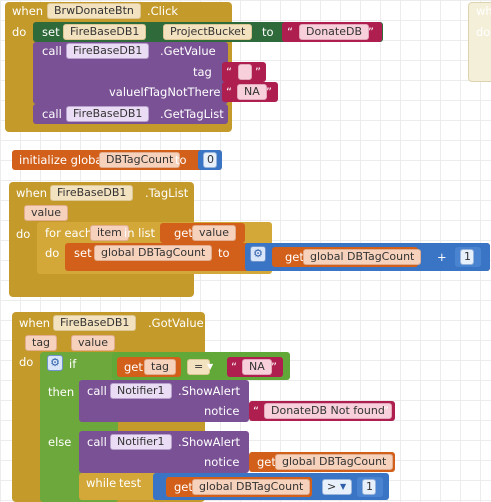  What do you see at coordinates (210, 160) in the screenshot?
I see `number-value-zero: 0` at bounding box center [210, 160].